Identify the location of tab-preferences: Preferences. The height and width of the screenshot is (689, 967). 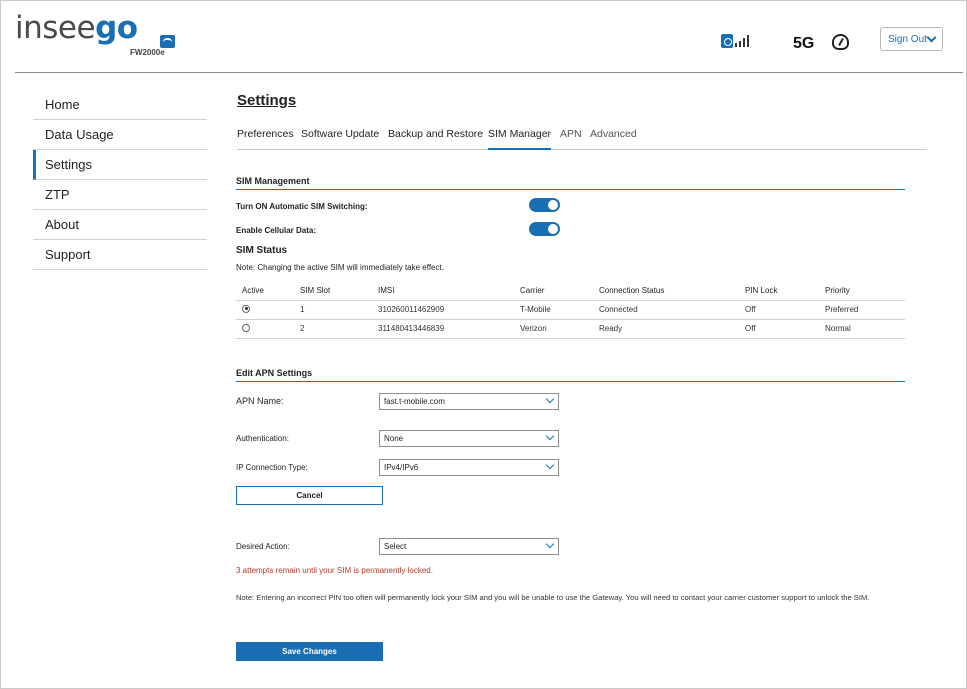
(265, 139).